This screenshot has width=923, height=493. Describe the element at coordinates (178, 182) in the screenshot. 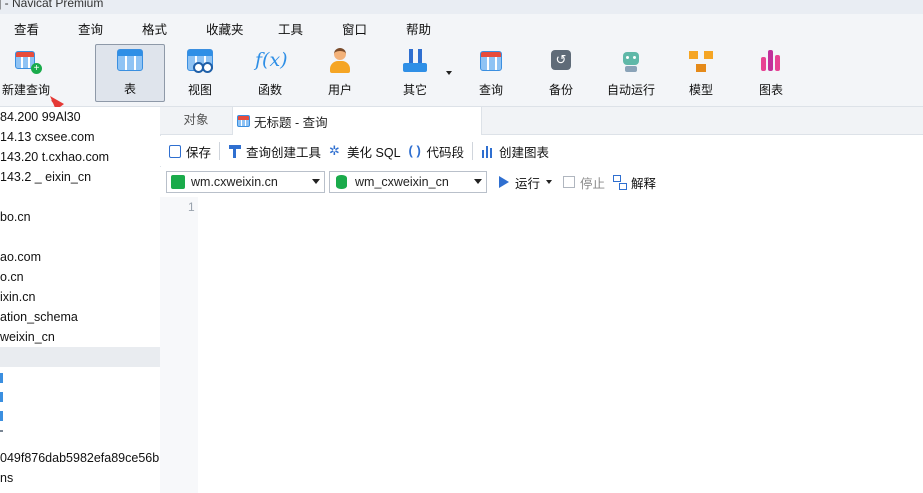

I see `connection-icon` at that location.